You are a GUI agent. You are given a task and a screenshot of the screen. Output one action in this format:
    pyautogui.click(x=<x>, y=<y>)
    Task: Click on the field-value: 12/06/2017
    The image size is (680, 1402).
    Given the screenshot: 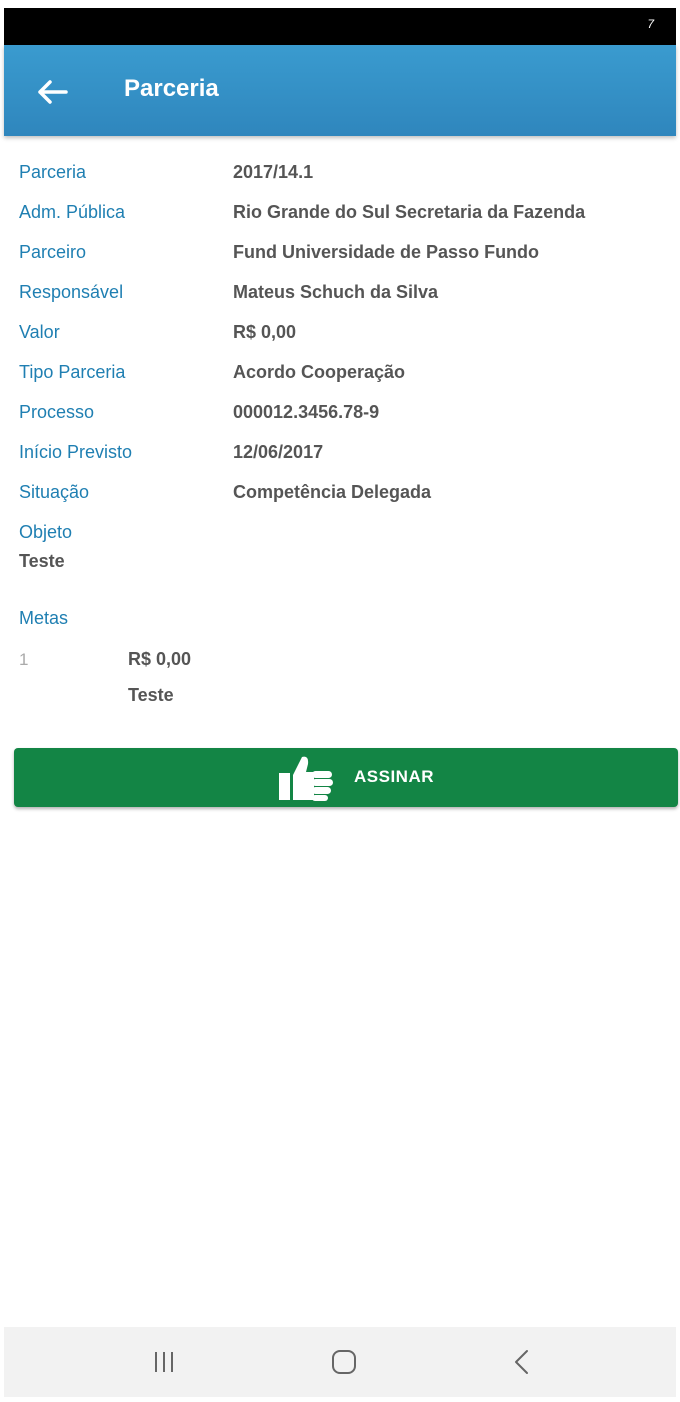 What is the action you would take?
    pyautogui.click(x=278, y=452)
    